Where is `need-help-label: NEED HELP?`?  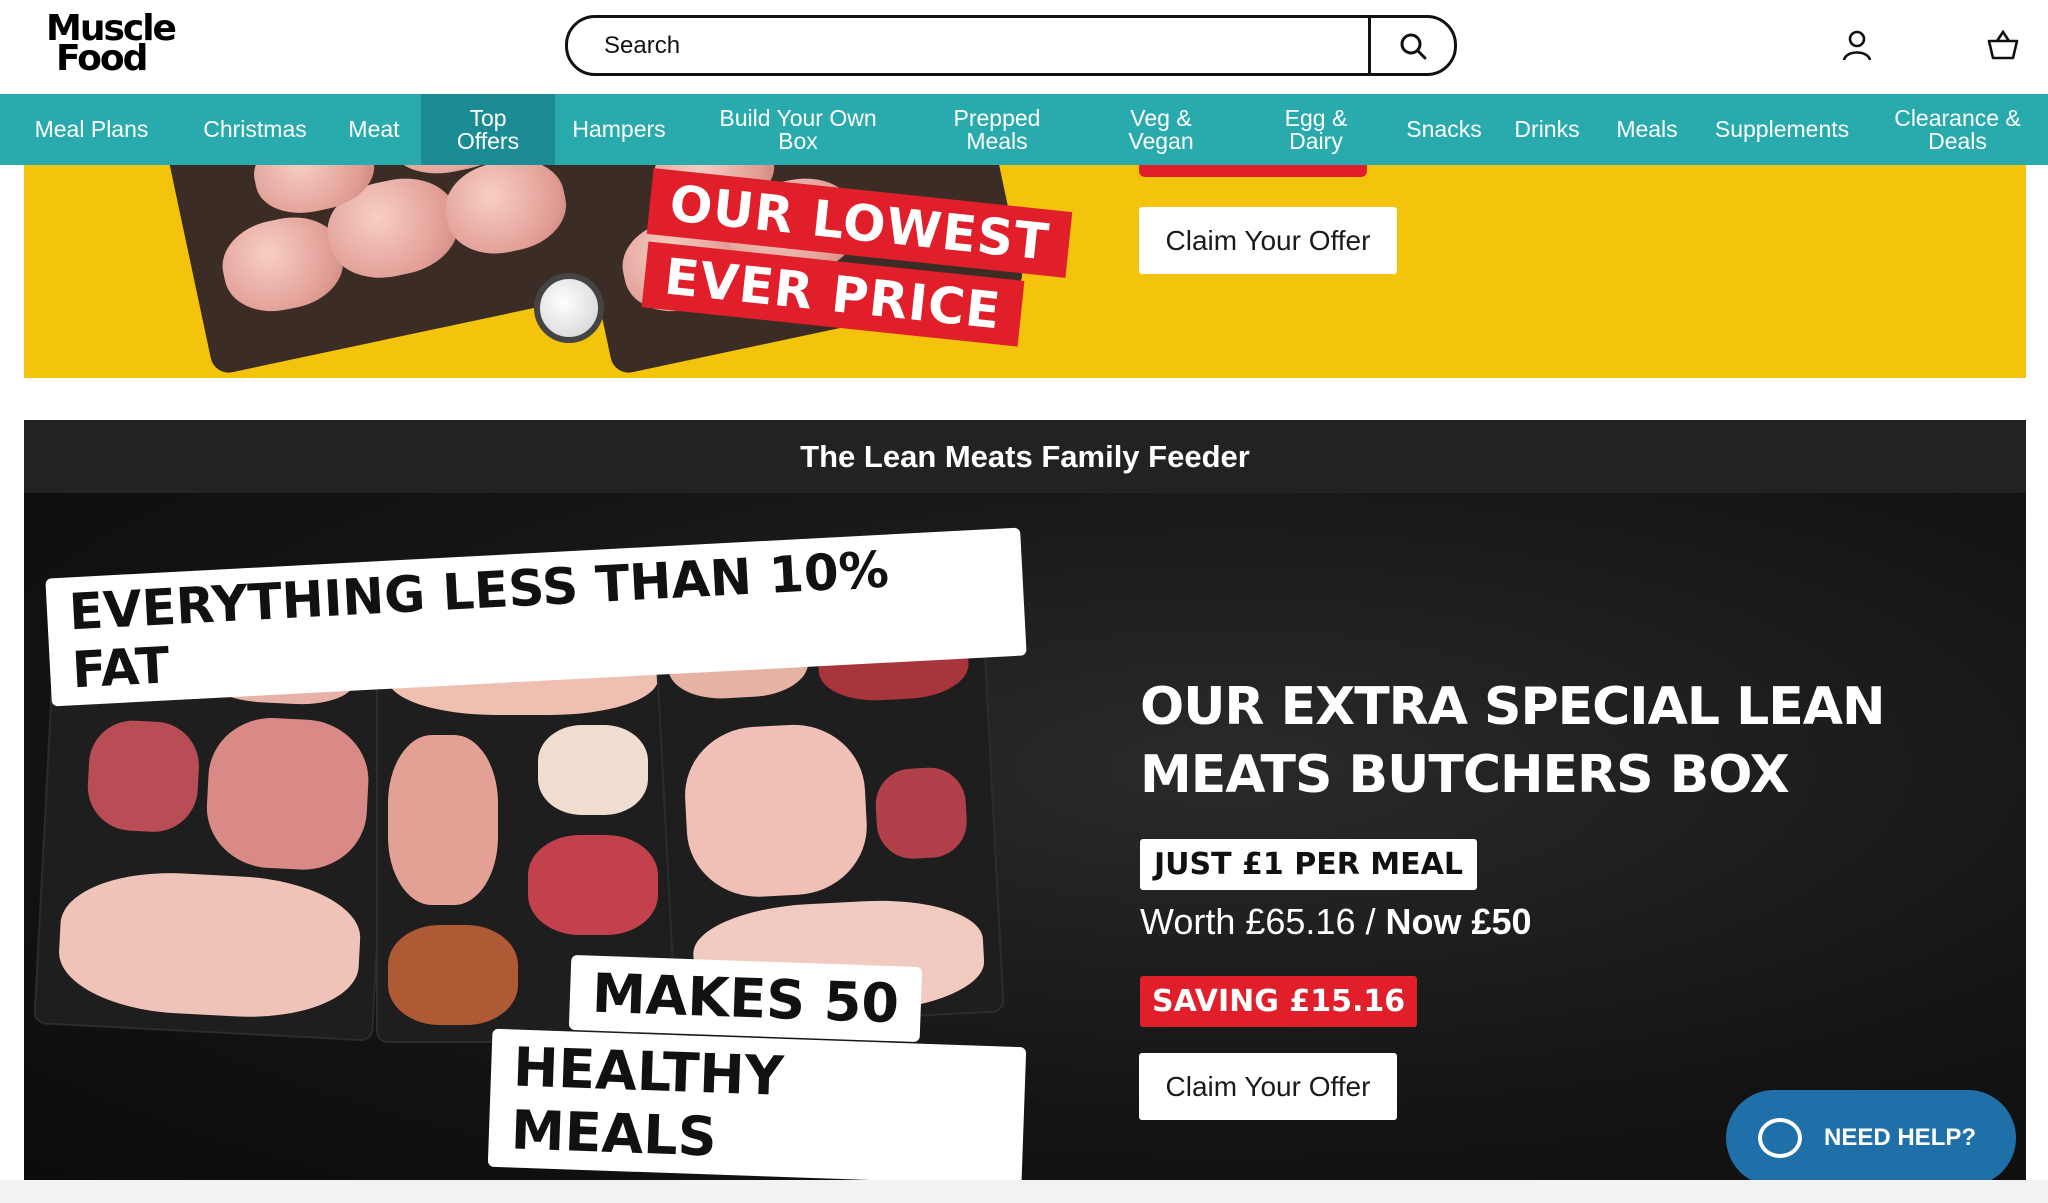
need-help-label: NEED HELP? is located at coordinates (1900, 1137).